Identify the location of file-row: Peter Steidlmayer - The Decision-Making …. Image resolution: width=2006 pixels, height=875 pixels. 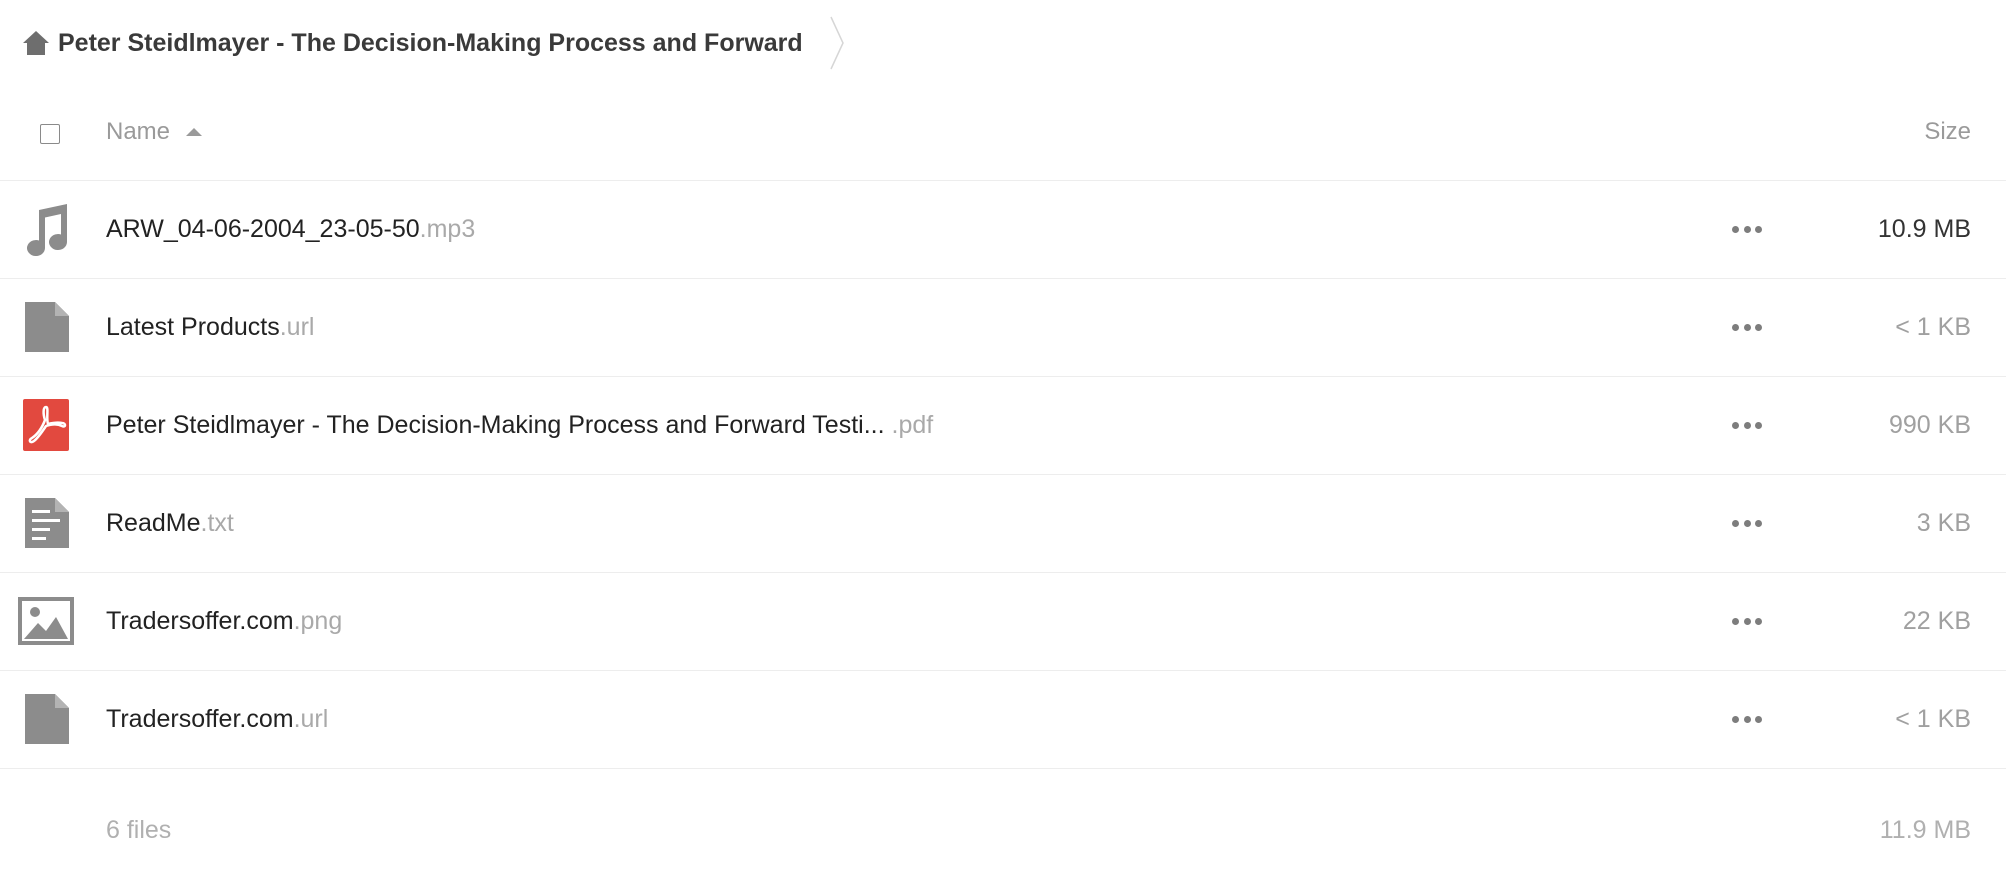
(1003, 426).